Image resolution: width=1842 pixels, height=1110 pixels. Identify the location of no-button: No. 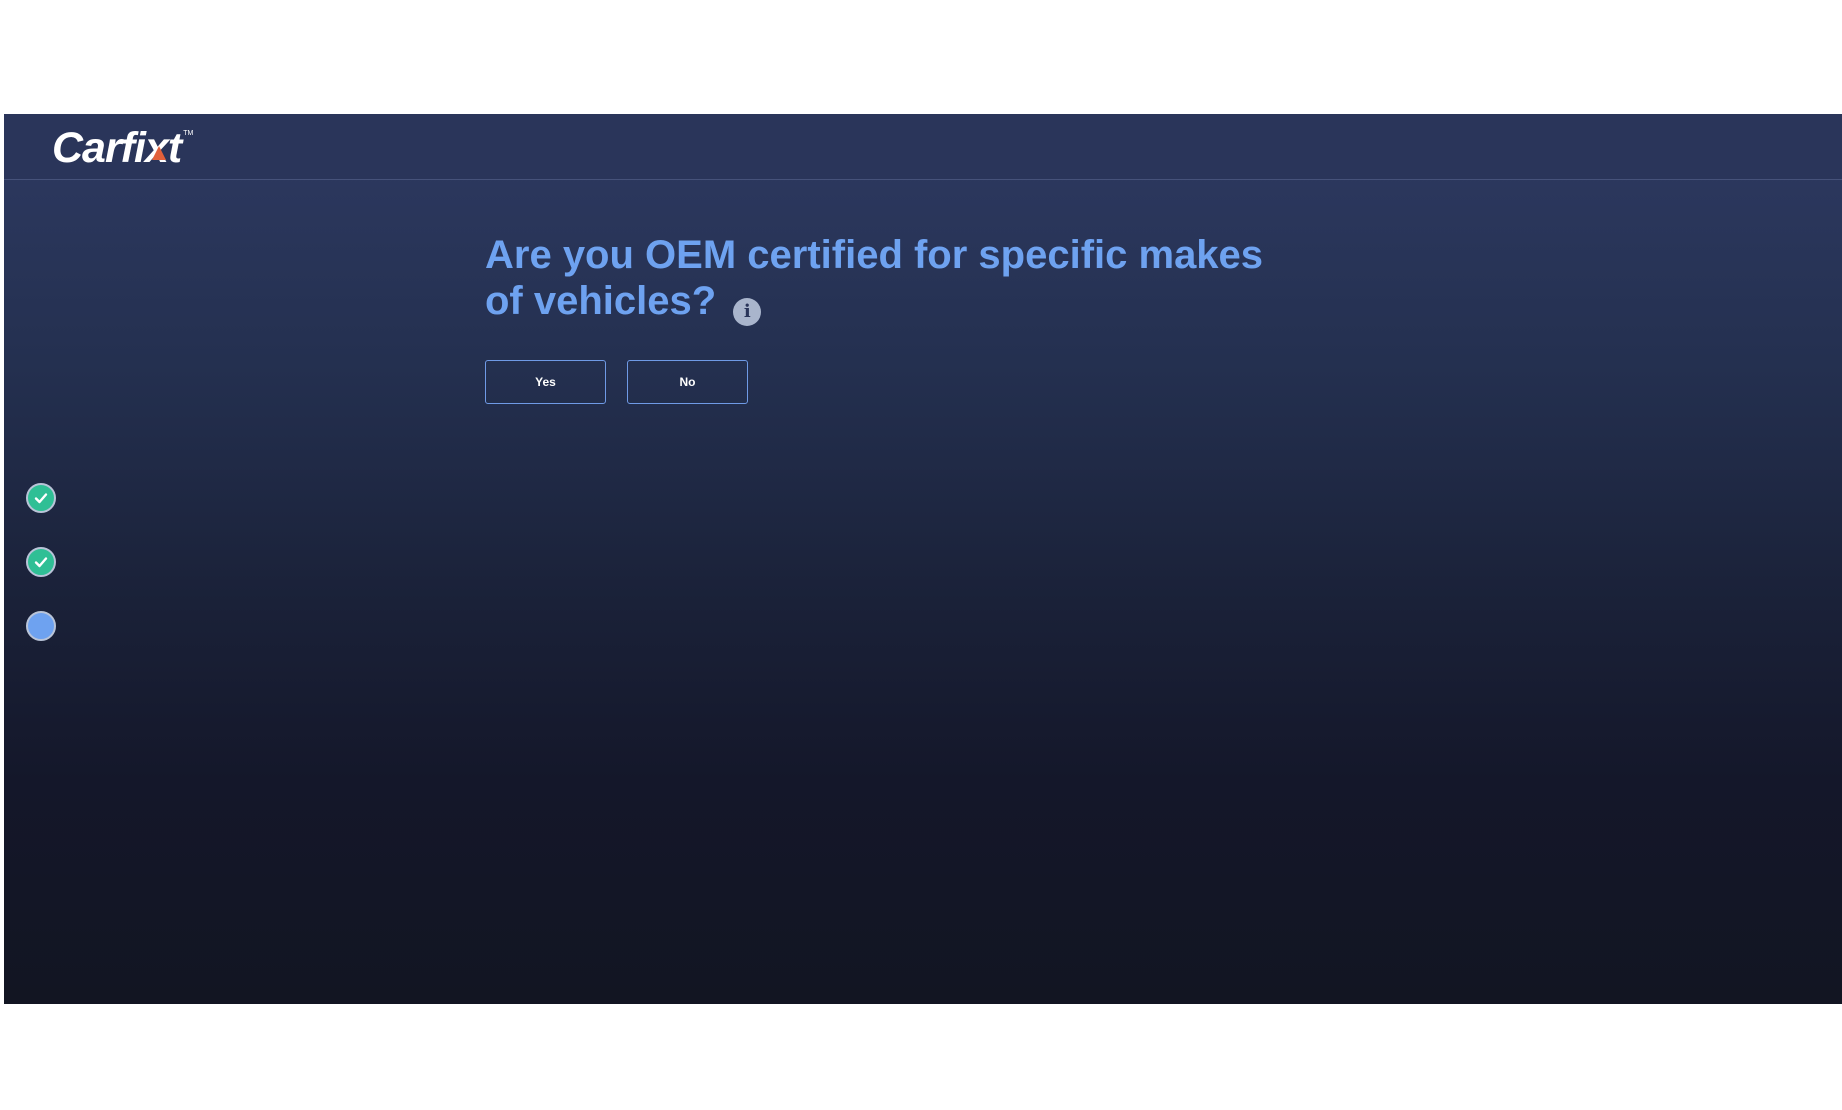
(687, 382).